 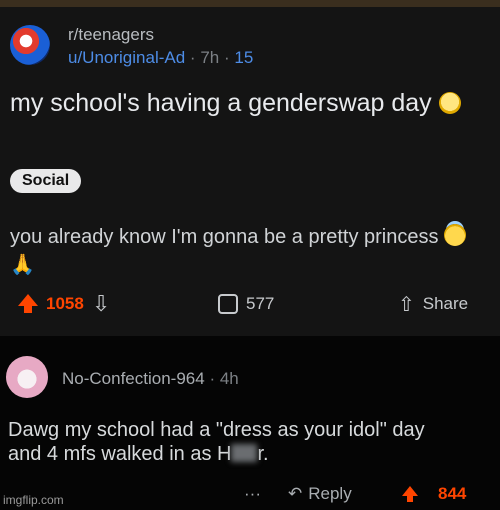 I want to click on more-options-button: ···, so click(x=252, y=494).